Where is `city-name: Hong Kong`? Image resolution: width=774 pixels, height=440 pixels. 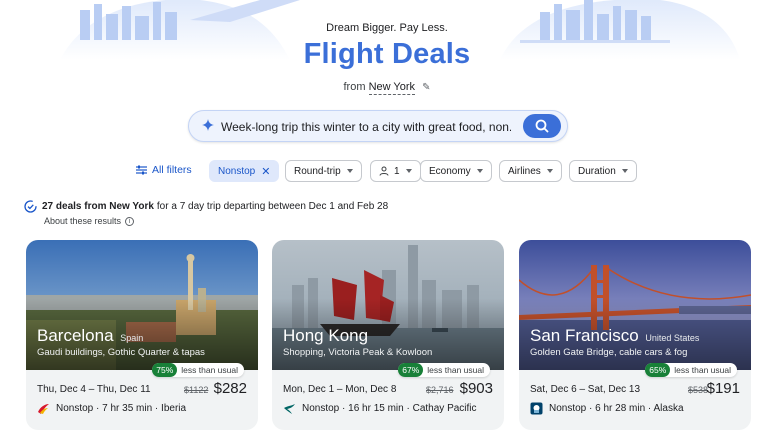
city-name: Hong Kong is located at coordinates (326, 335).